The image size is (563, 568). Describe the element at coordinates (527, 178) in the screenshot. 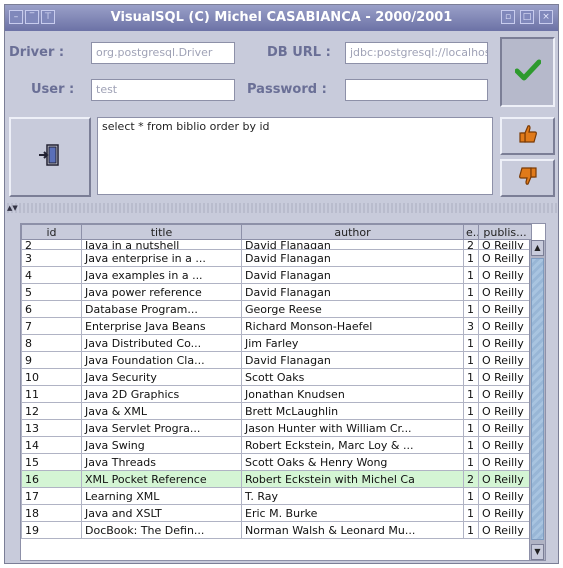

I see `thumbs-down-button` at that location.